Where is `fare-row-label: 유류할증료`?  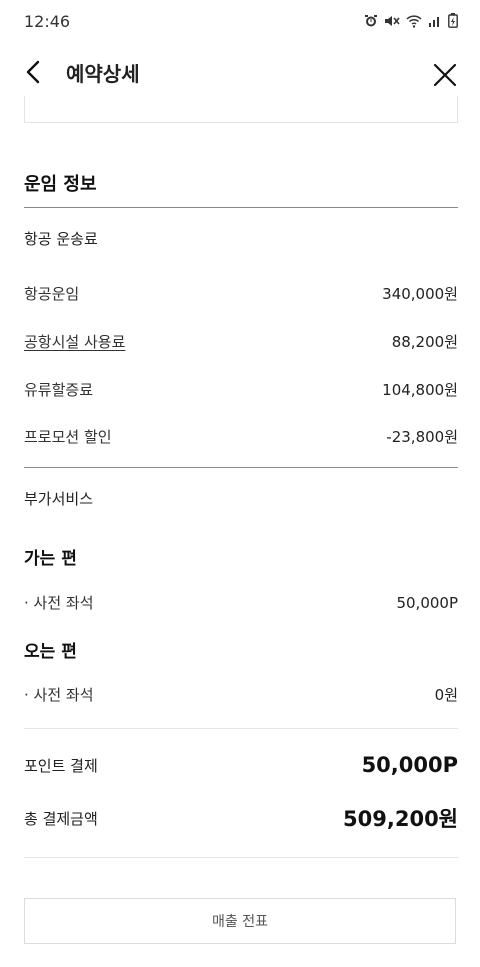 fare-row-label: 유류할증료 is located at coordinates (59, 390).